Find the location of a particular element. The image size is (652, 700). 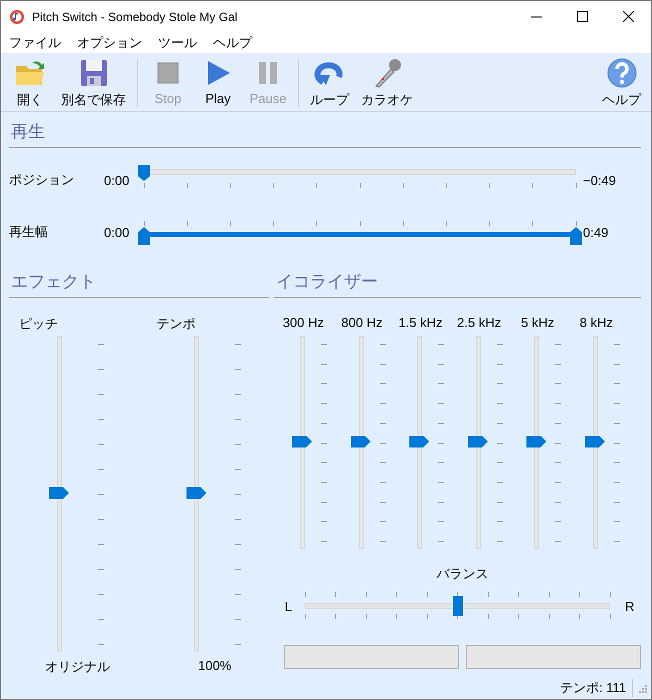

slider-value: オリジナル is located at coordinates (77, 667).